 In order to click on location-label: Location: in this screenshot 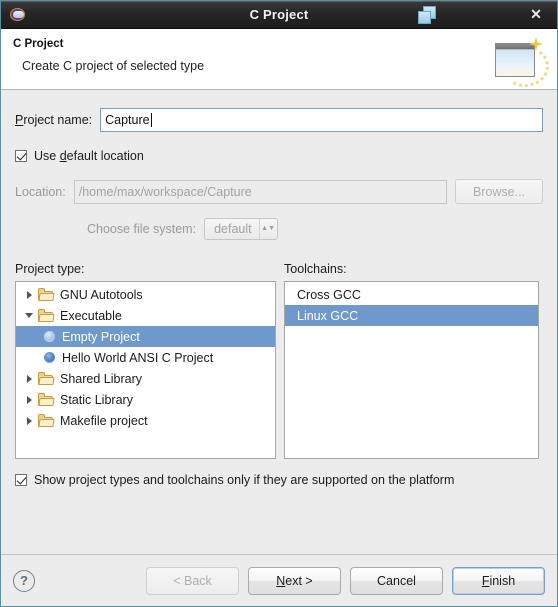, I will do `click(40, 191)`.